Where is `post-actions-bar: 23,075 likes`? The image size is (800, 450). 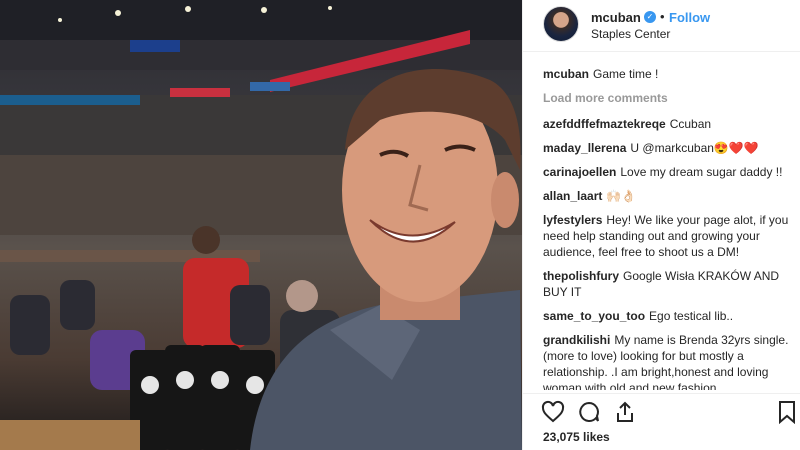
post-actions-bar: 23,075 likes is located at coordinates (661, 421).